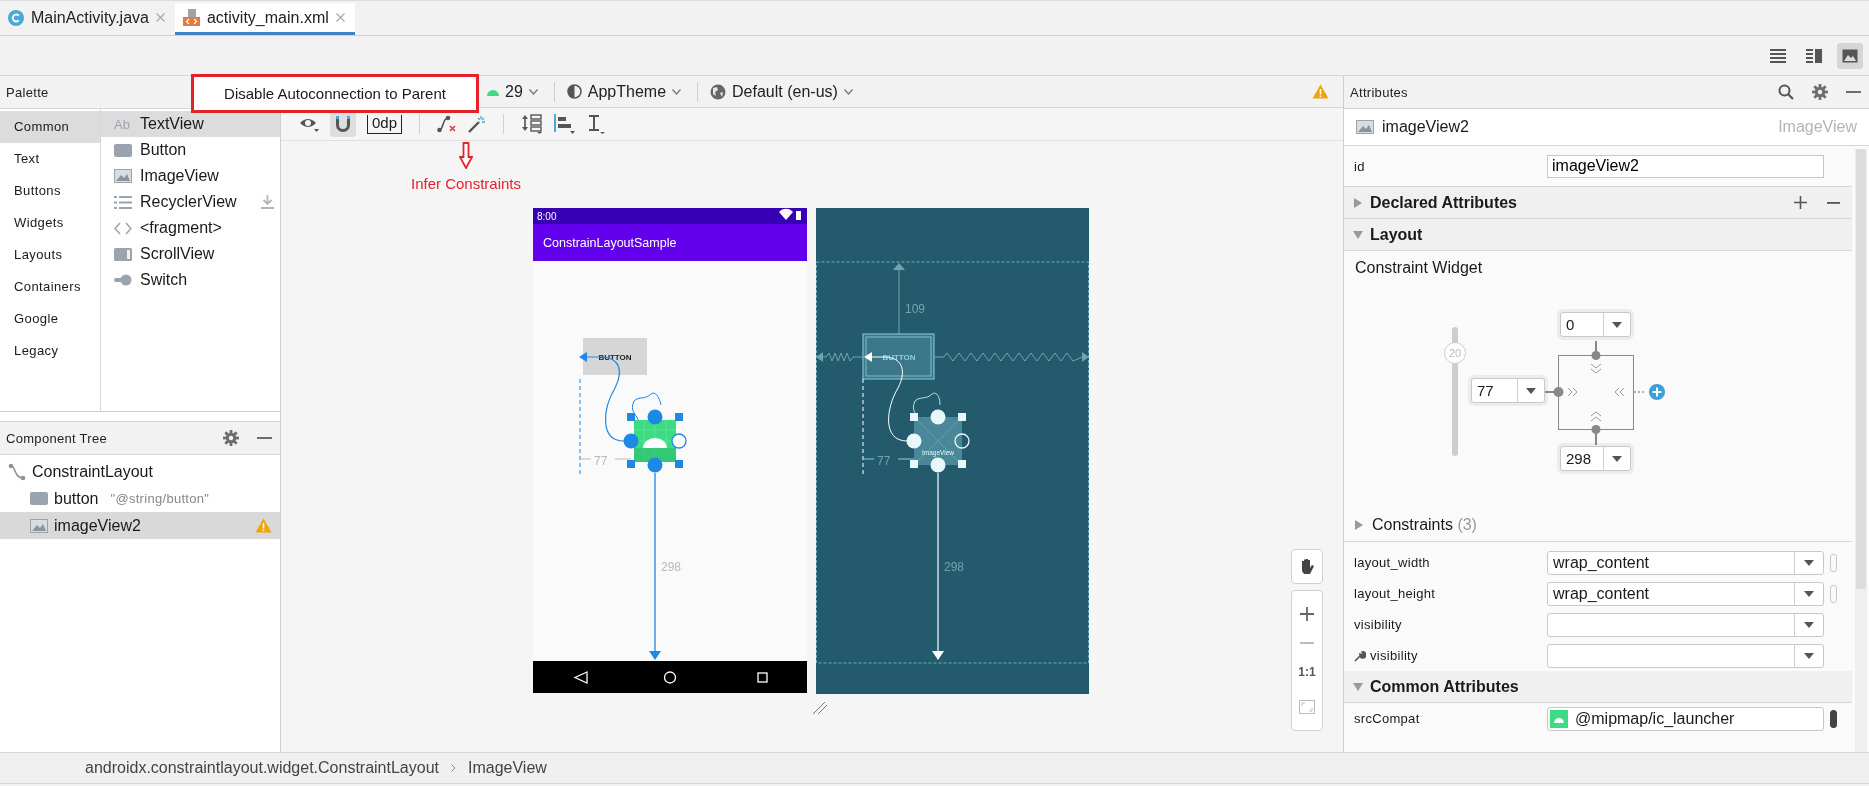 This screenshot has width=1869, height=786. I want to click on actual-size-button: 1:1, so click(1307, 671).